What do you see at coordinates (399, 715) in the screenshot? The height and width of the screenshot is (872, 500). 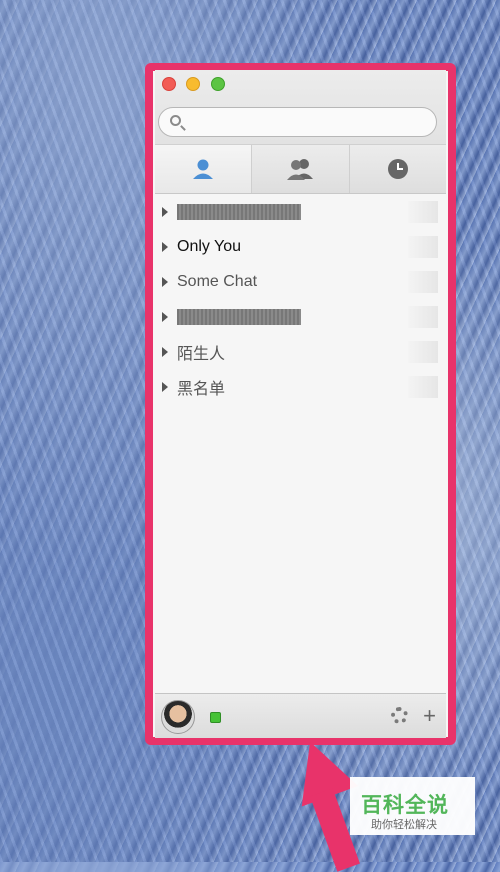 I see `gear-icon` at bounding box center [399, 715].